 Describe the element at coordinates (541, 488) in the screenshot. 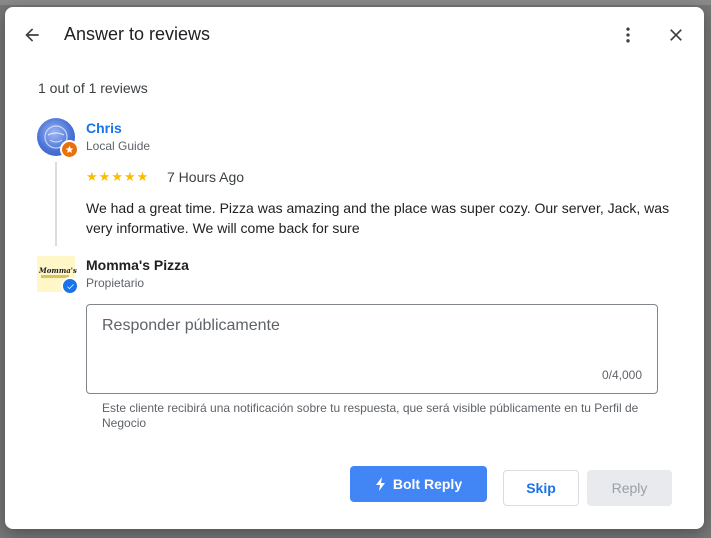

I see `skip-button: Skip` at that location.